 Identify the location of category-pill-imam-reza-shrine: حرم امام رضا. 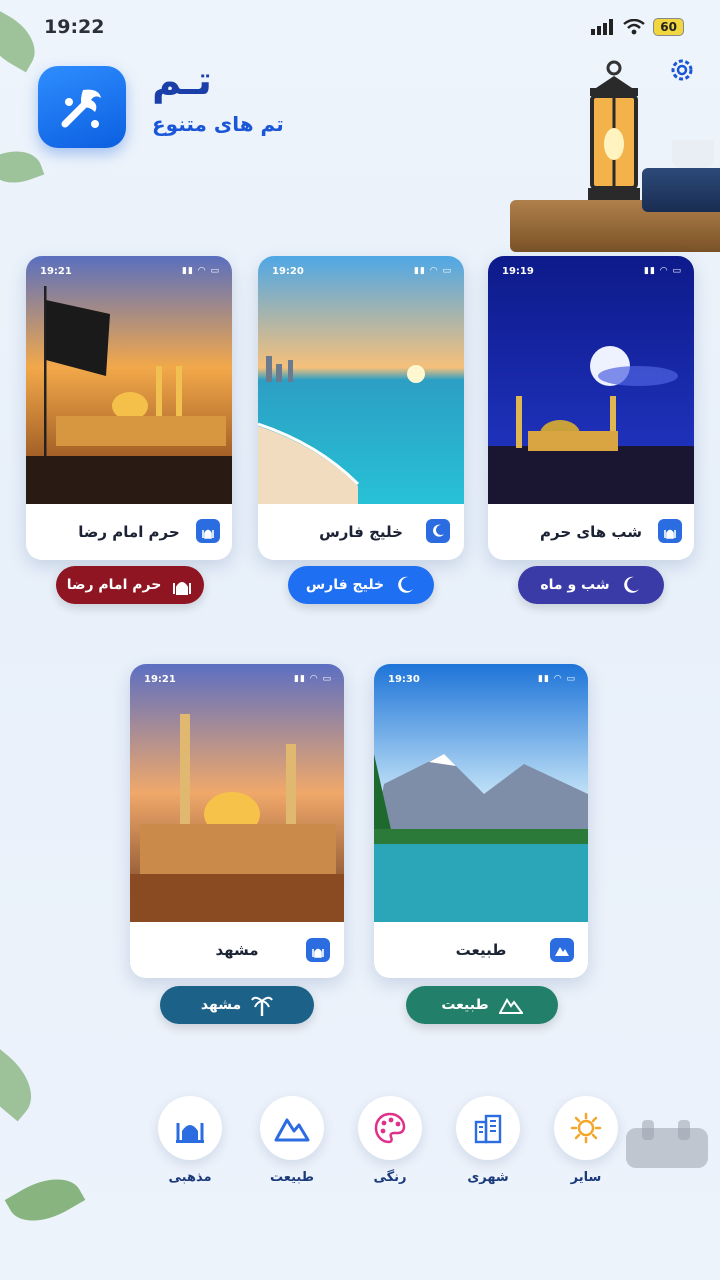
(130, 585).